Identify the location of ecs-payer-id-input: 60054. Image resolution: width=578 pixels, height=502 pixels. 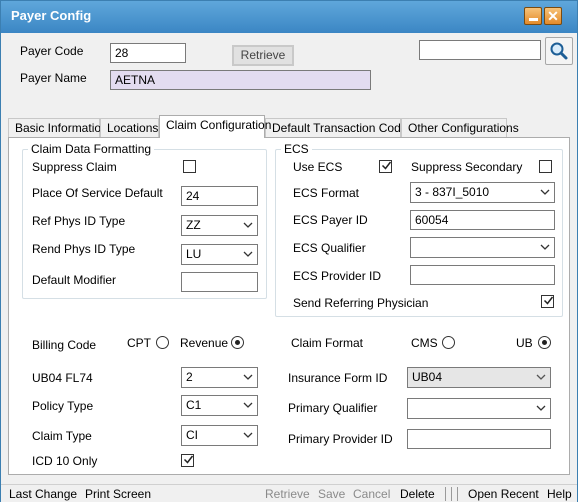
(482, 220).